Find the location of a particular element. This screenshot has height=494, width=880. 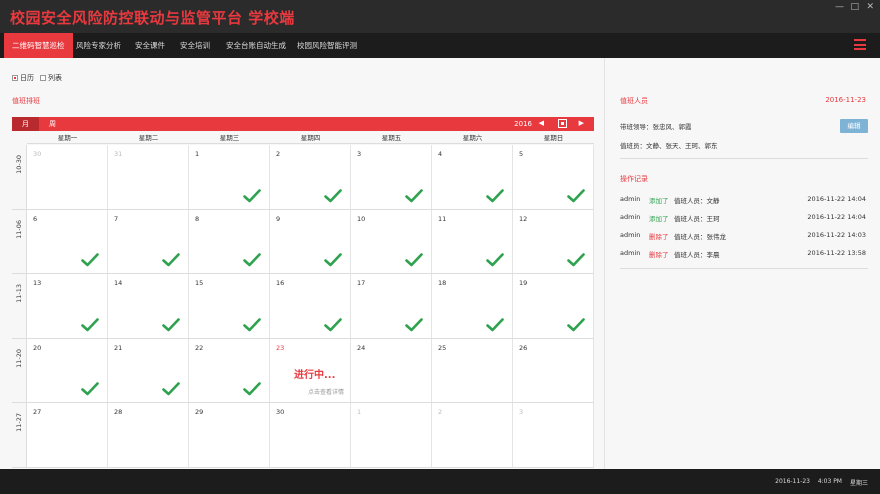

minimize-icon: — is located at coordinates (839, 7).